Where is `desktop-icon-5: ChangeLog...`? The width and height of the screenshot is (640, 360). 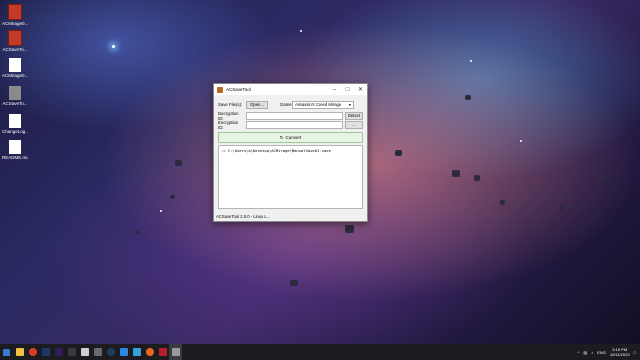 desktop-icon-5: ChangeLog... is located at coordinates (15, 124).